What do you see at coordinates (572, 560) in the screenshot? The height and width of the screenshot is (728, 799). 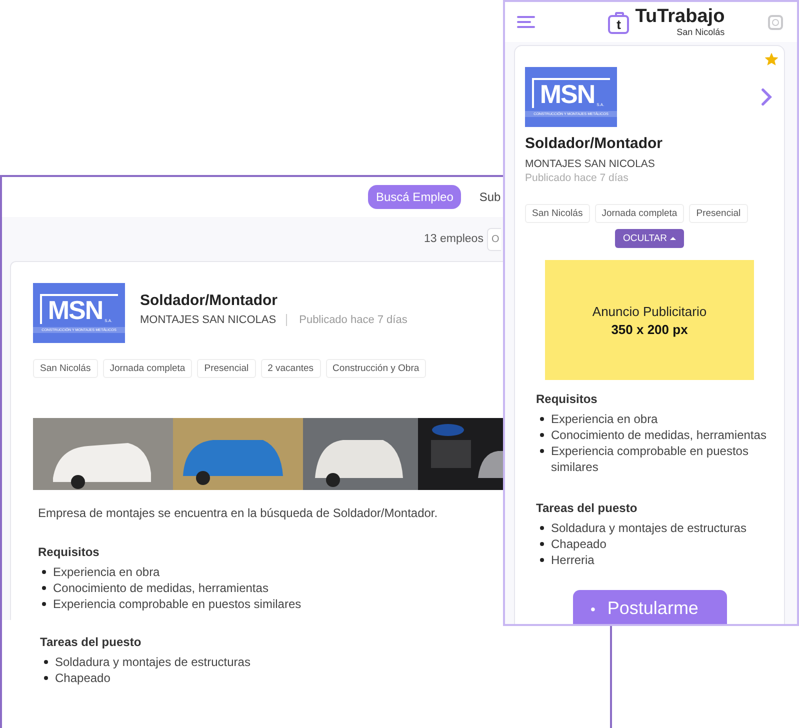 I see `list-item: Herreria` at bounding box center [572, 560].